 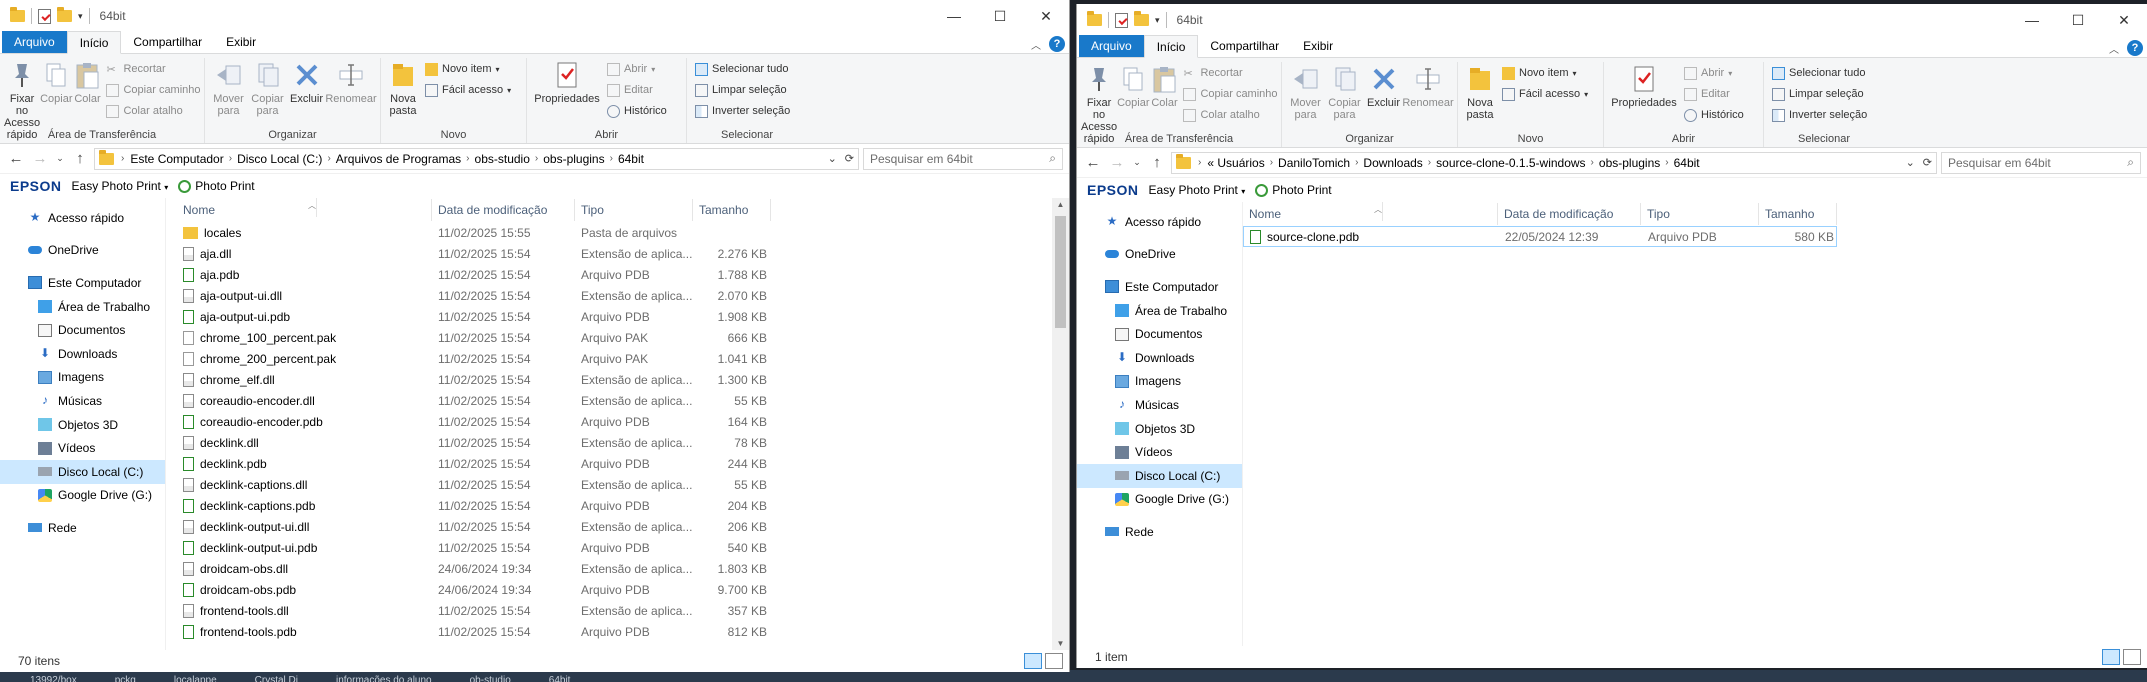 What do you see at coordinates (44, 16) in the screenshot?
I see `properties-icon` at bounding box center [44, 16].